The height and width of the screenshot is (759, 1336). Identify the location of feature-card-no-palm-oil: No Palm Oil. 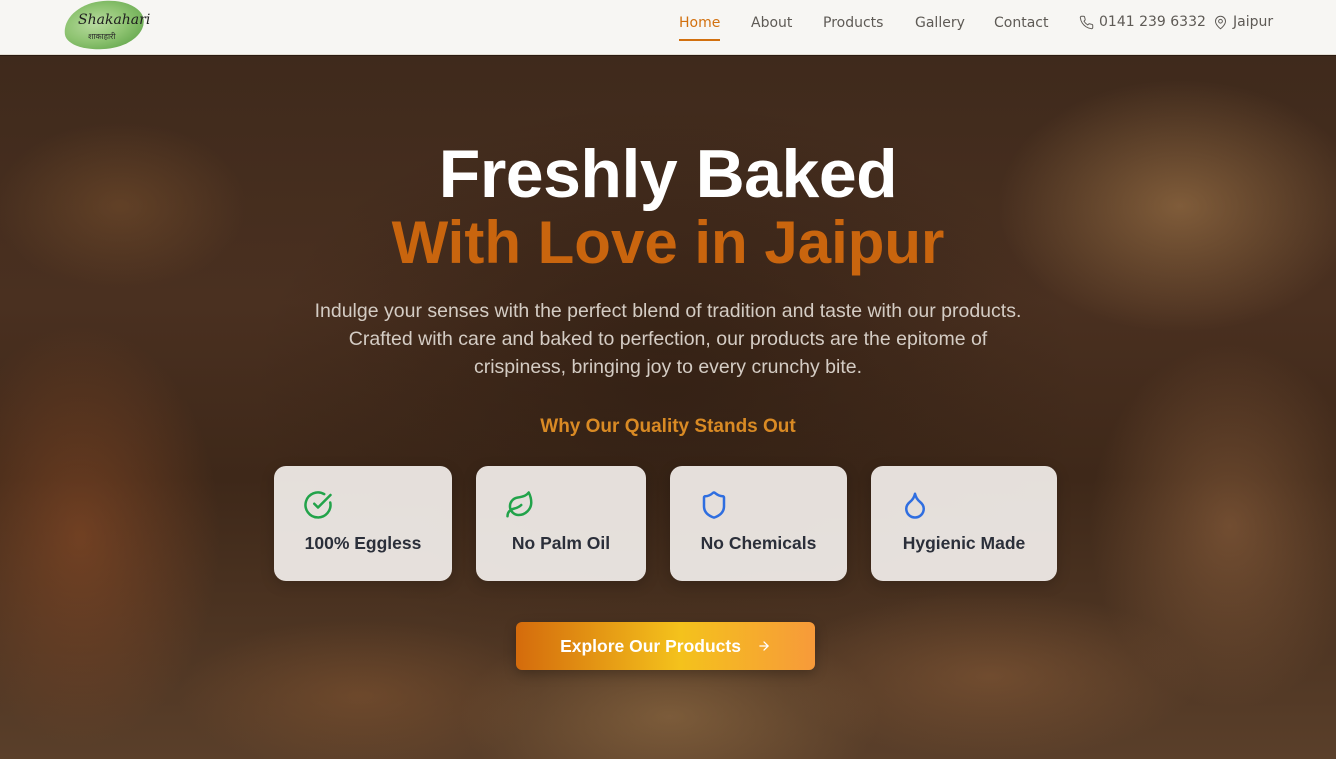
(561, 523).